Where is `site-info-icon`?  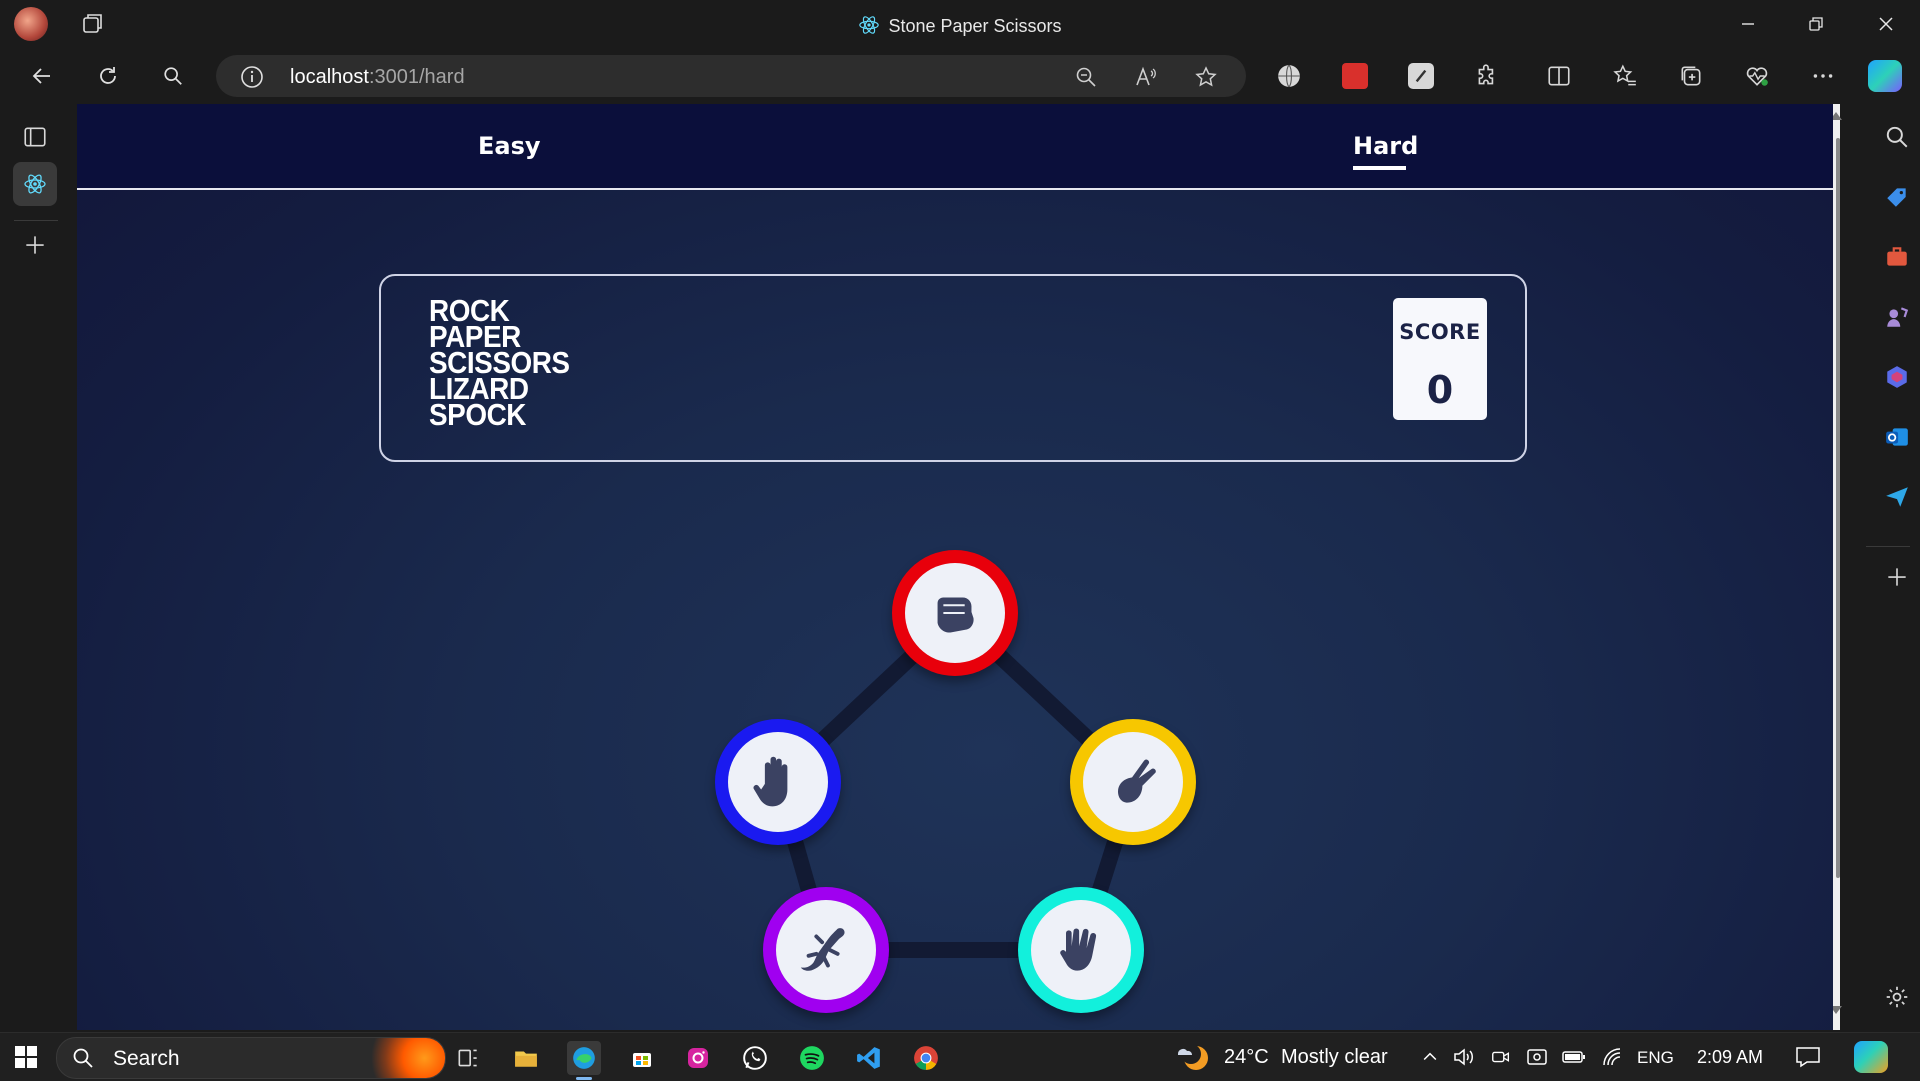
site-info-icon is located at coordinates (252, 77).